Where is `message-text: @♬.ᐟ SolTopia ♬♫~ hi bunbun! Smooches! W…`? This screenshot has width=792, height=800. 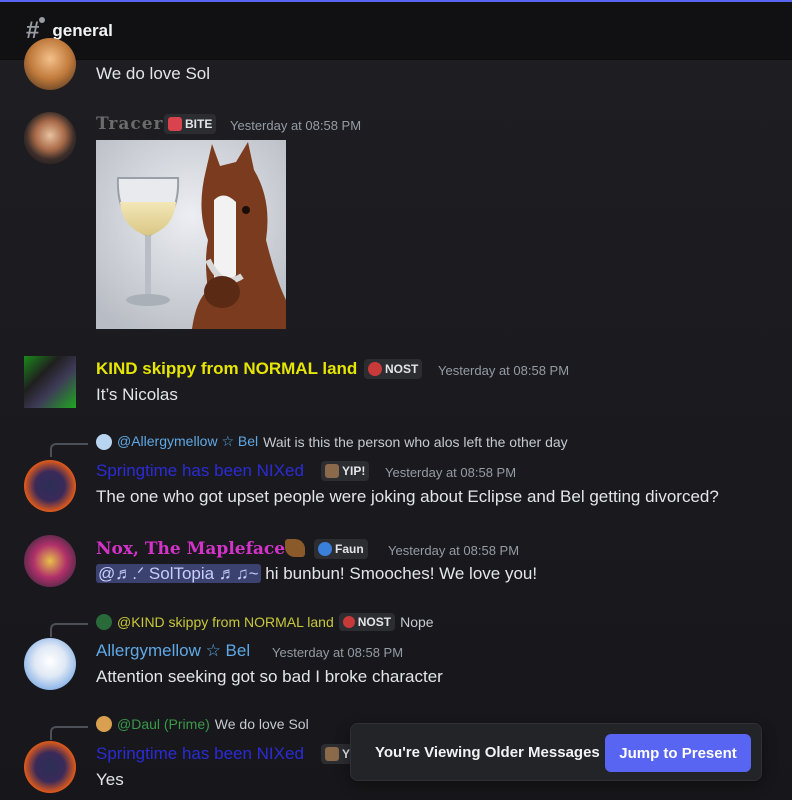
message-text: @♬.ᐟ SolTopia ♬♫~ hi bunbun! Smooches! W… is located at coordinates (317, 573).